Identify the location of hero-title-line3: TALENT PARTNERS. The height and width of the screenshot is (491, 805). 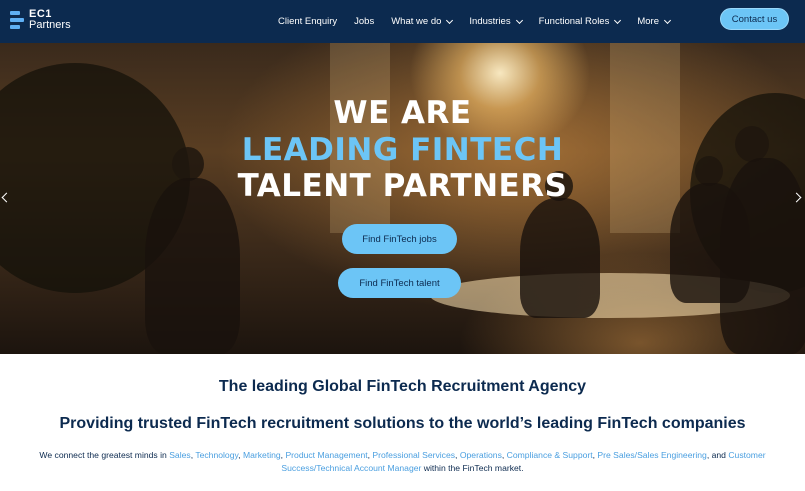
(402, 186).